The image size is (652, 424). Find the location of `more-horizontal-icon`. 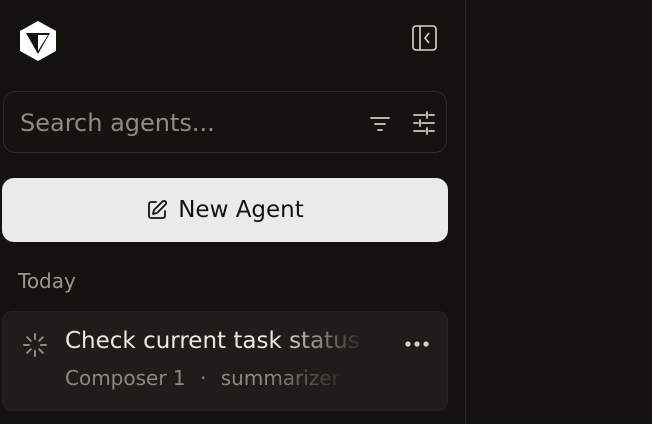

more-horizontal-icon is located at coordinates (417, 344).